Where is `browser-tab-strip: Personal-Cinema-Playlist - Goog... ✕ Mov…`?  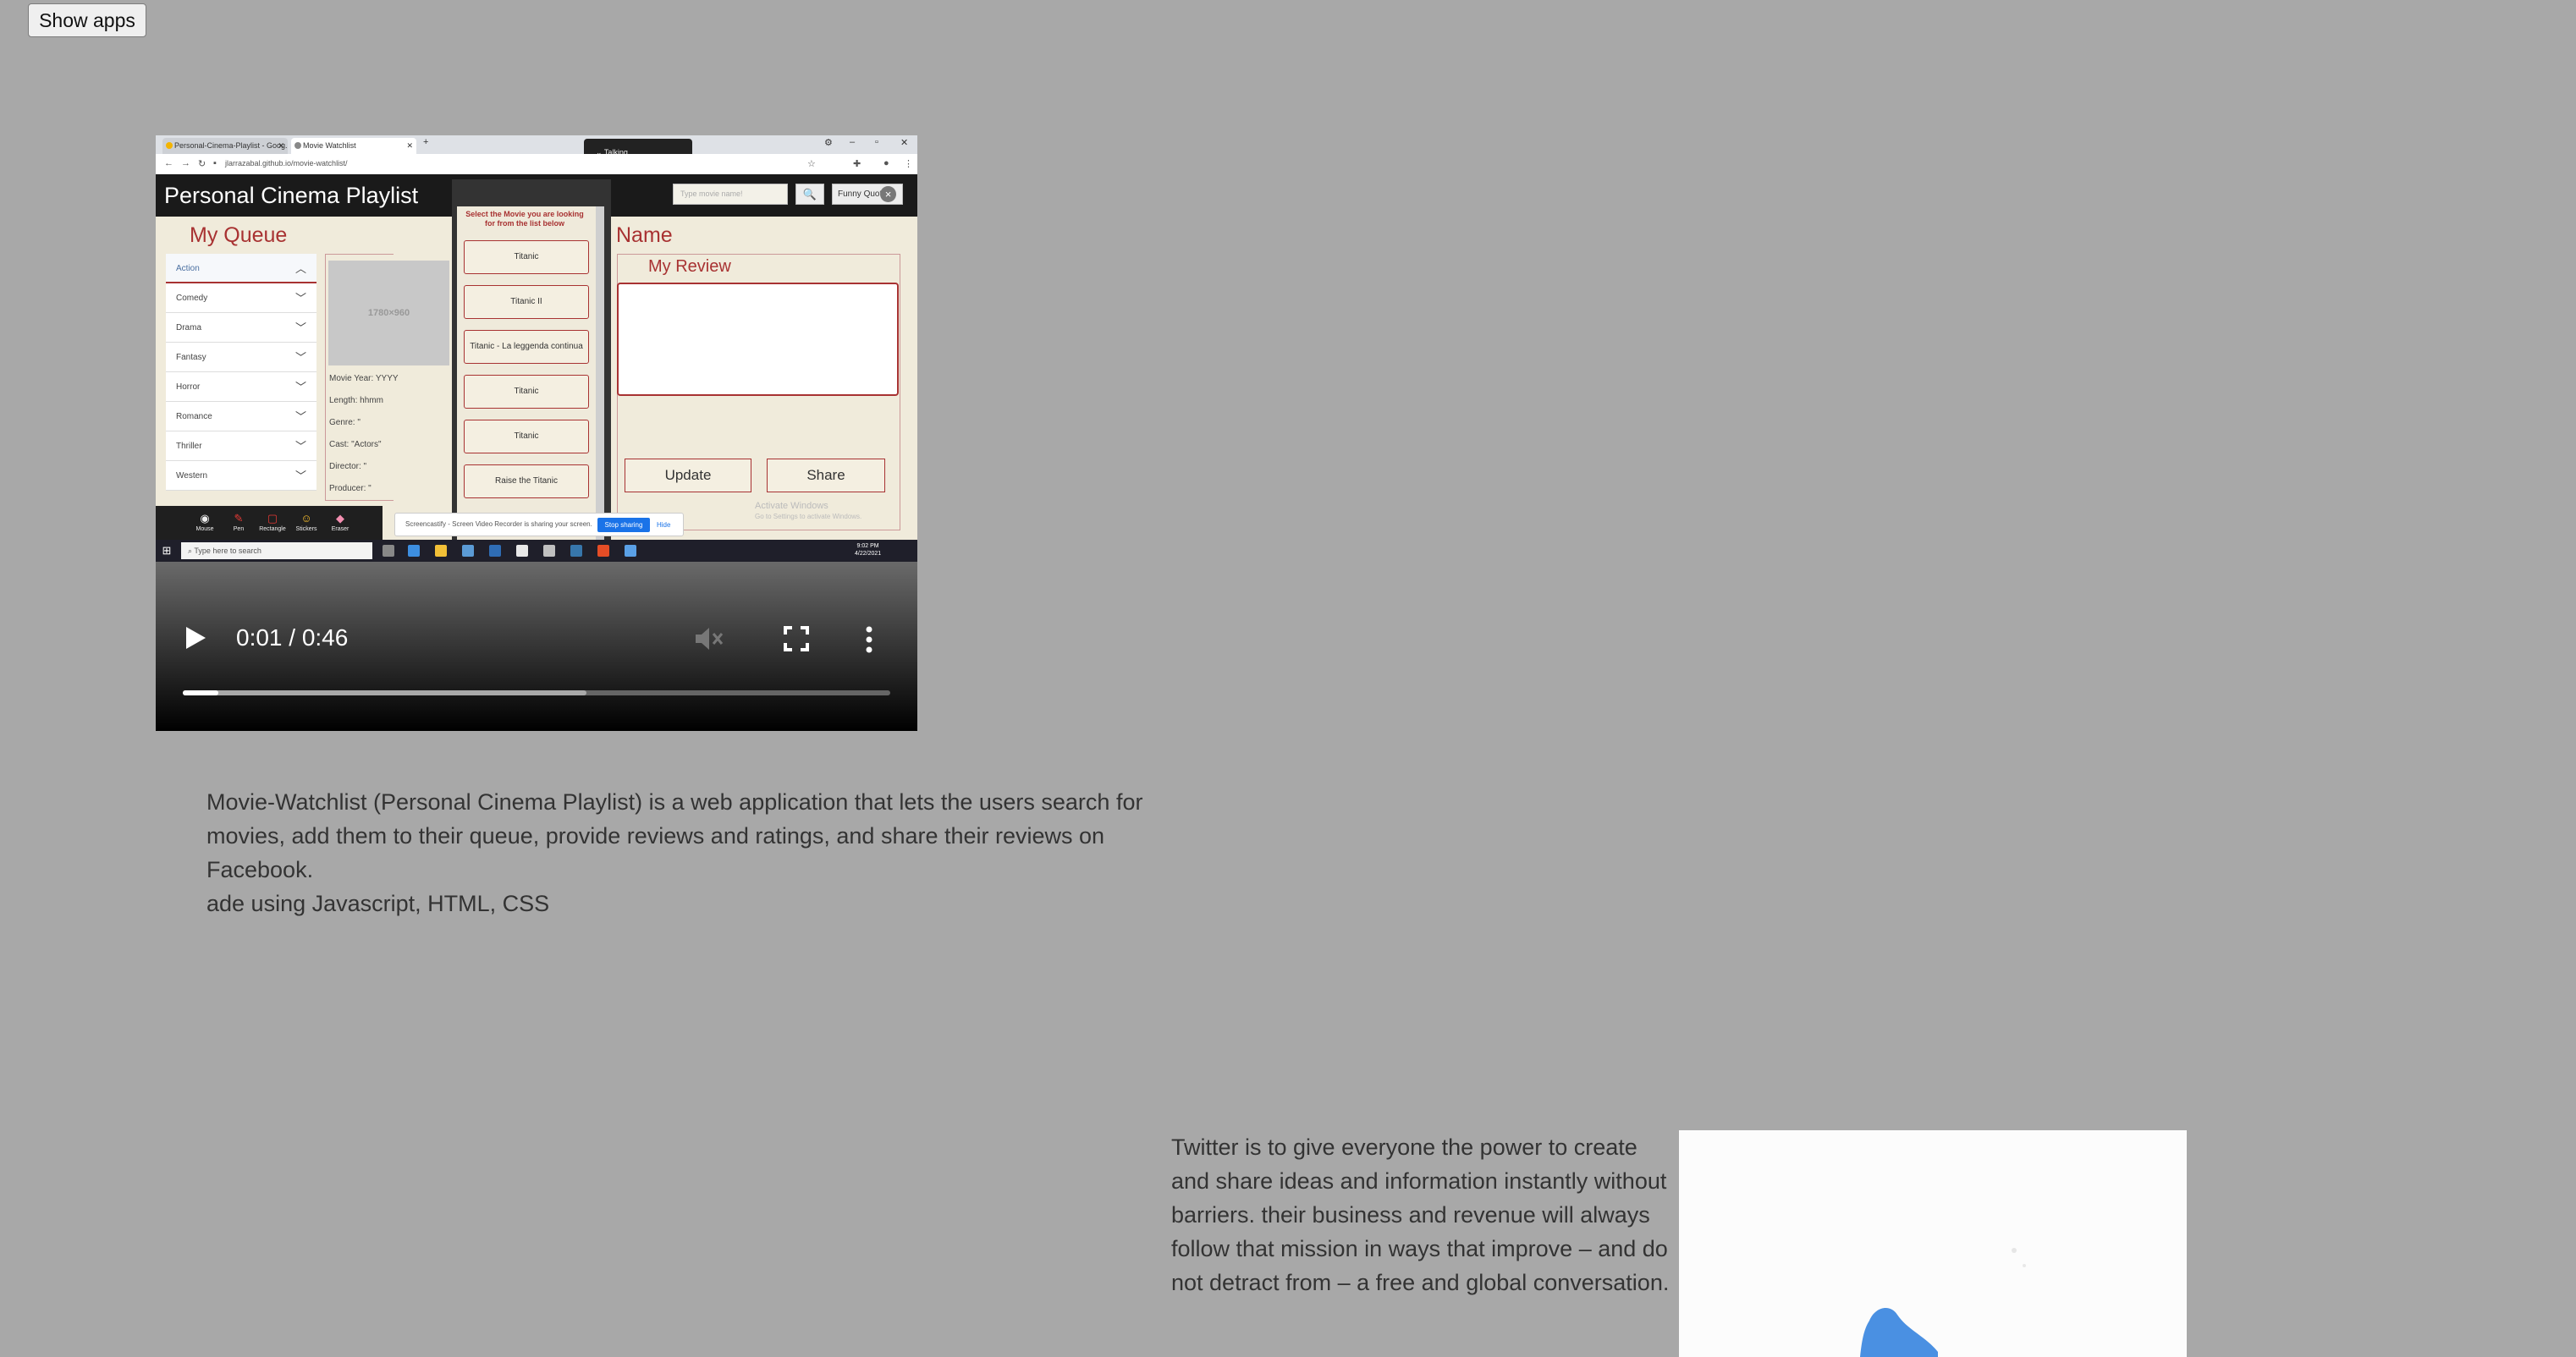 browser-tab-strip: Personal-Cinema-Playlist - Goog... ✕ Mov… is located at coordinates (536, 144).